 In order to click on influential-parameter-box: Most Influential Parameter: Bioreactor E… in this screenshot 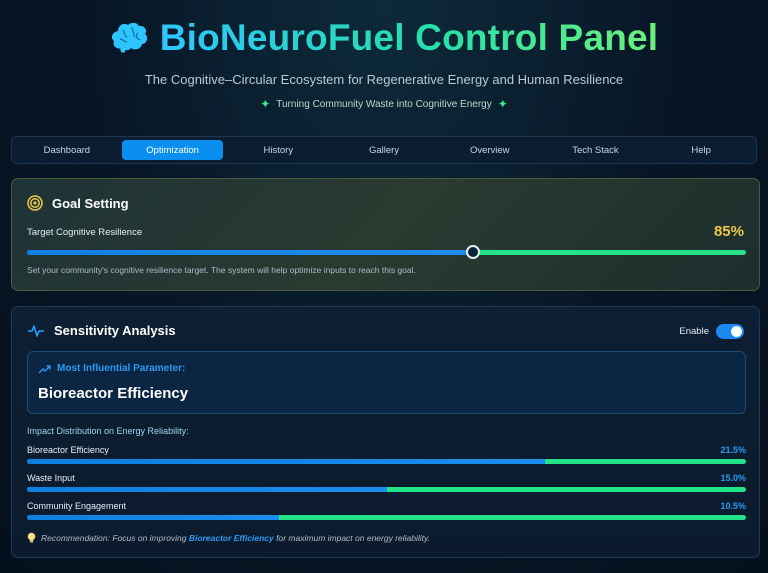, I will do `click(386, 382)`.